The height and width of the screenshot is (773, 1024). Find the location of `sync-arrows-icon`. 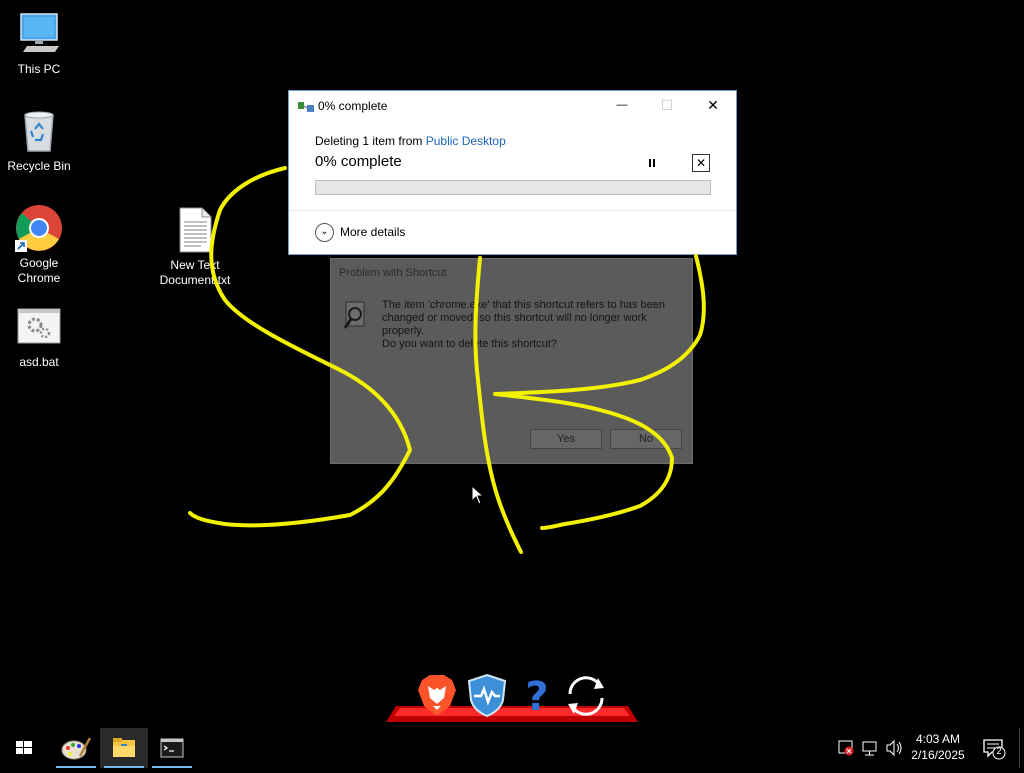

sync-arrows-icon is located at coordinates (585, 695).